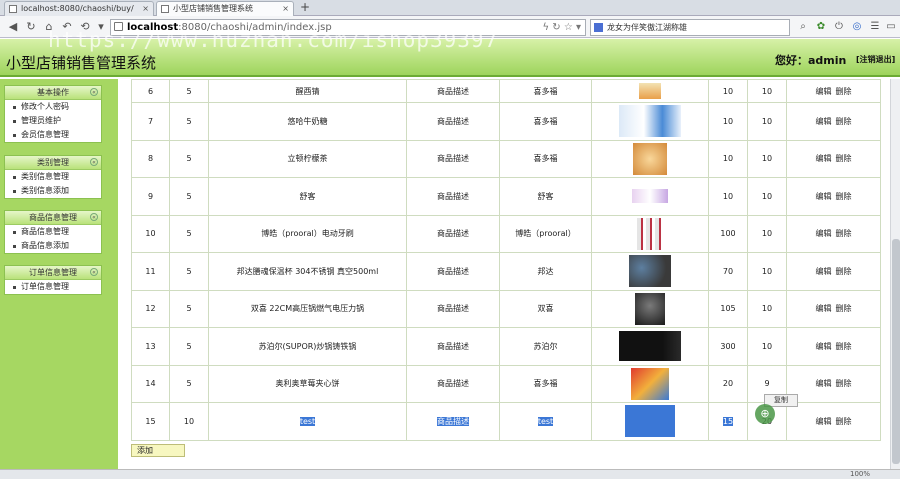  Describe the element at coordinates (165, 9) in the screenshot. I see `page-icon` at that location.